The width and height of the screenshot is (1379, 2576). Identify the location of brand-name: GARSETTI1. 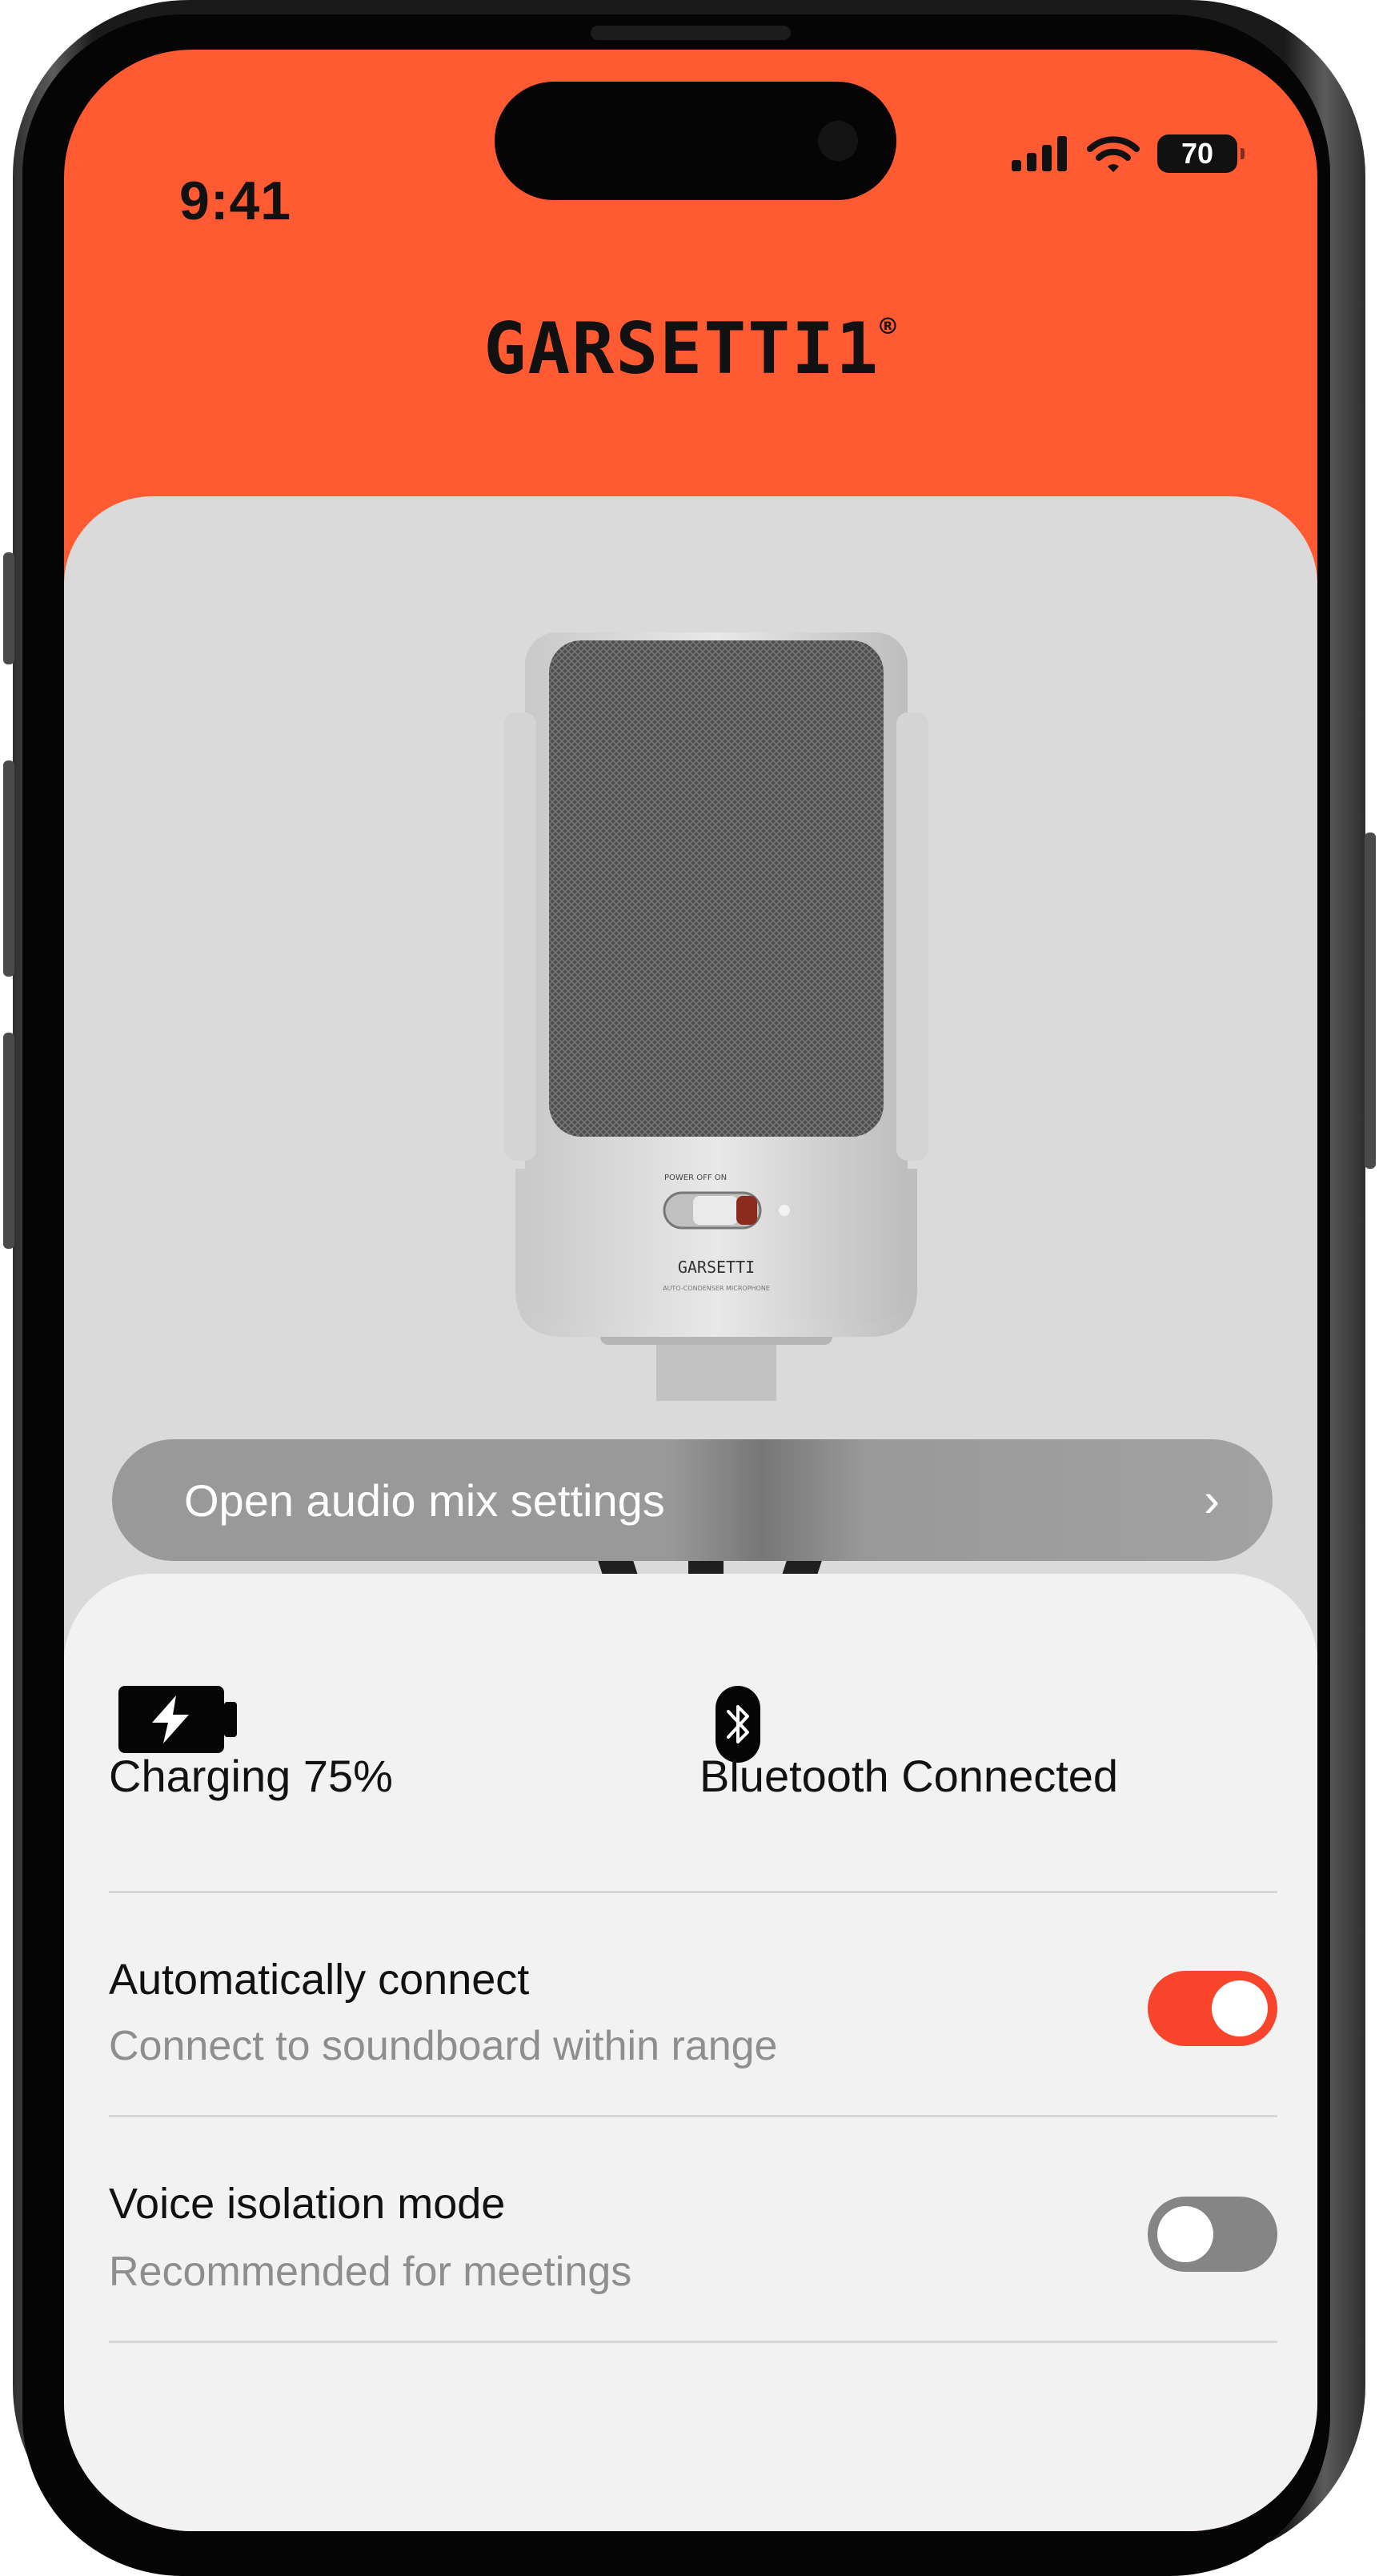
(681, 348).